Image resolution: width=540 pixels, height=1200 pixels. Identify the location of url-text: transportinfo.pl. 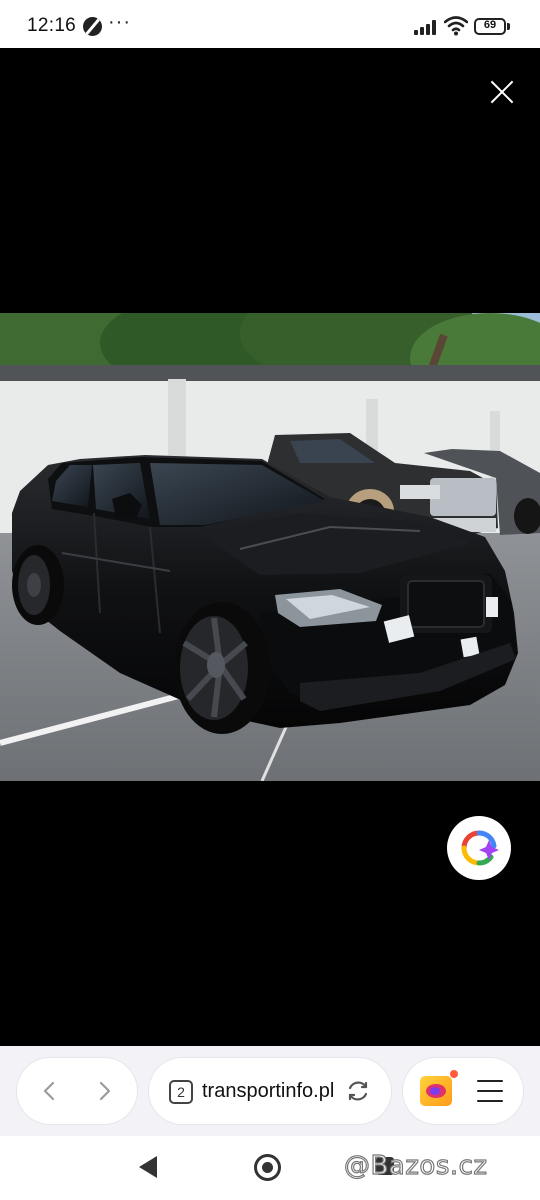
(270, 1091).